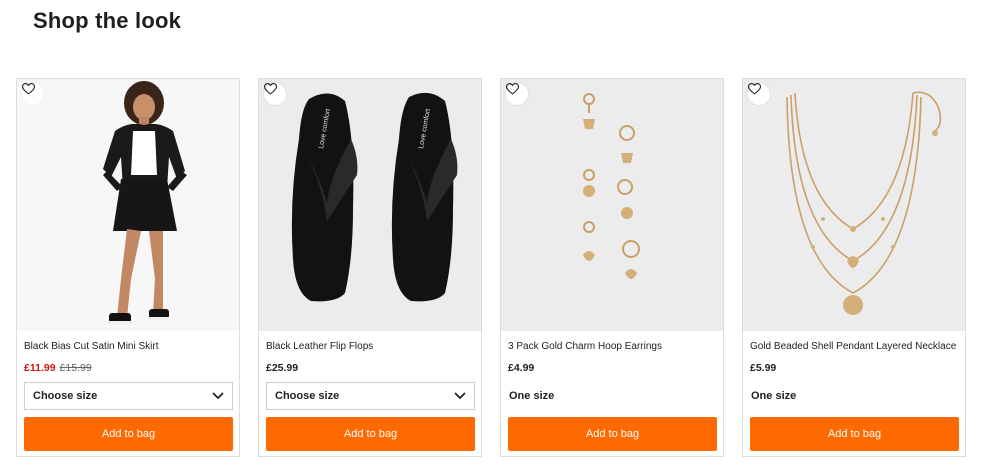  What do you see at coordinates (612, 348) in the screenshot?
I see `product-name: 3 Pack Gold Charm Hoop Earrings` at bounding box center [612, 348].